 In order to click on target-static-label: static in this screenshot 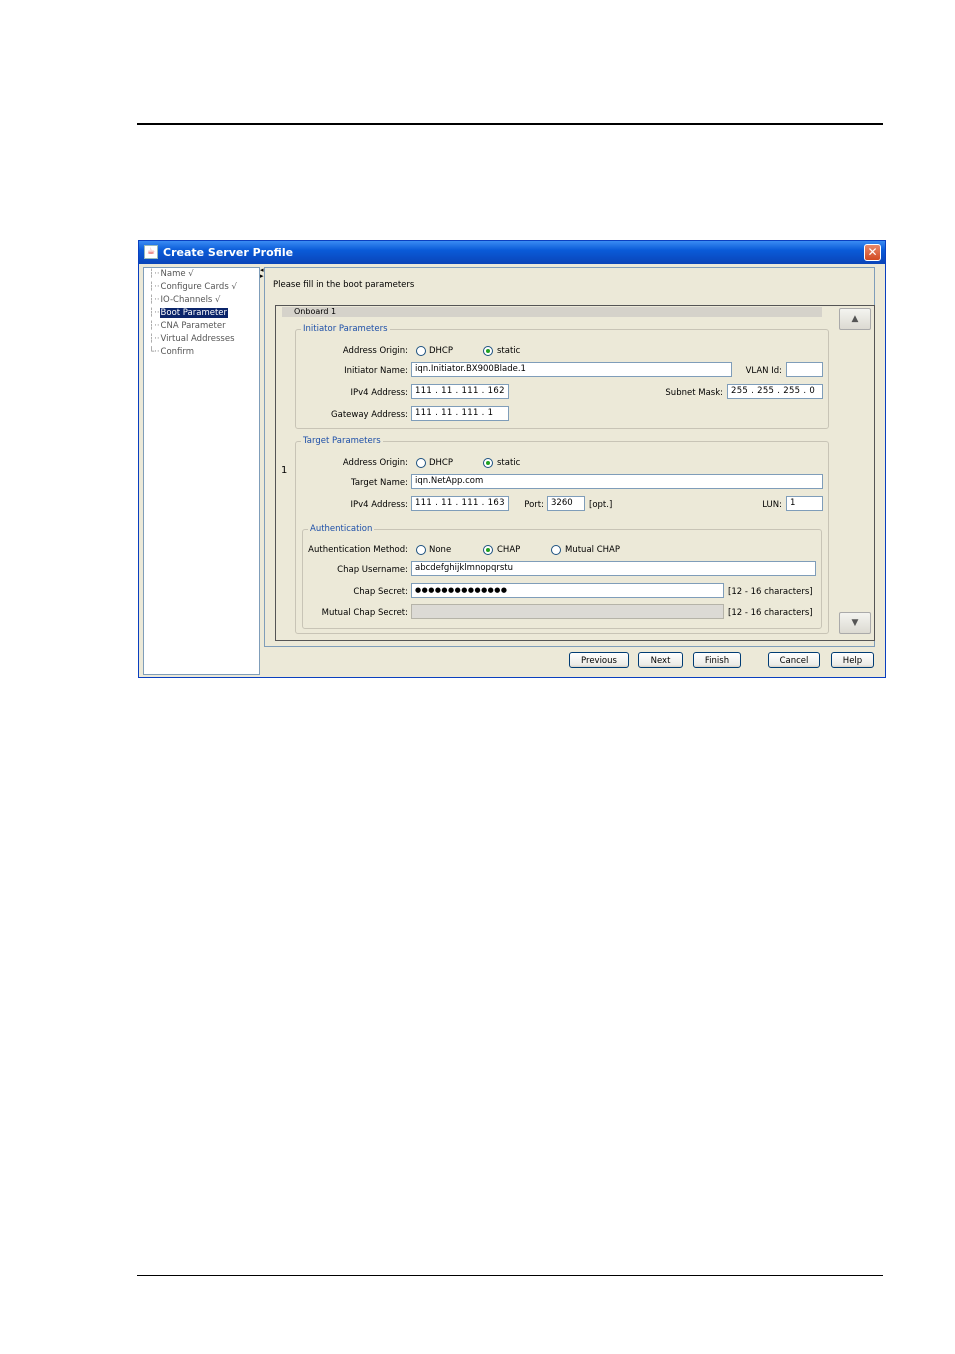, I will do `click(509, 463)`.